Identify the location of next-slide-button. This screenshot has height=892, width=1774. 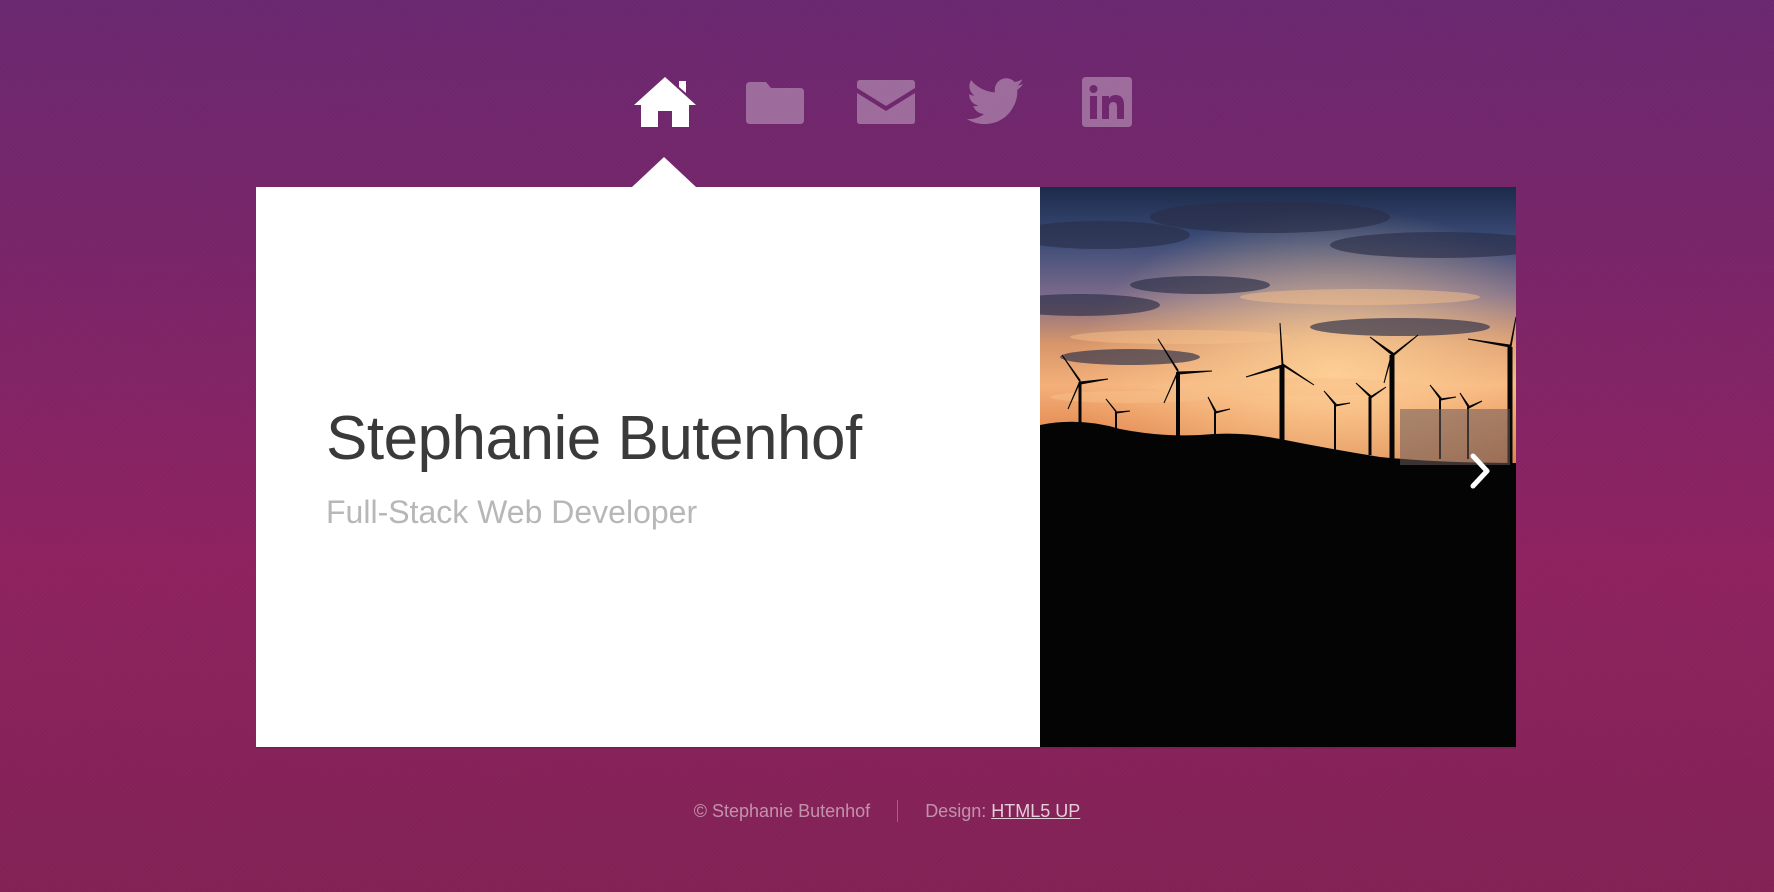
(1480, 471).